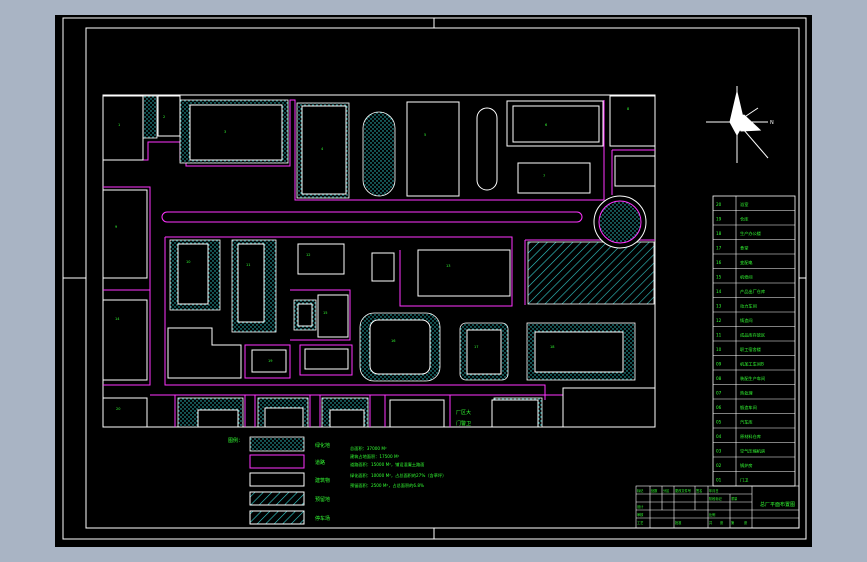 The height and width of the screenshot is (562, 867). What do you see at coordinates (325, 313) in the screenshot?
I see `building-label: 15` at bounding box center [325, 313].